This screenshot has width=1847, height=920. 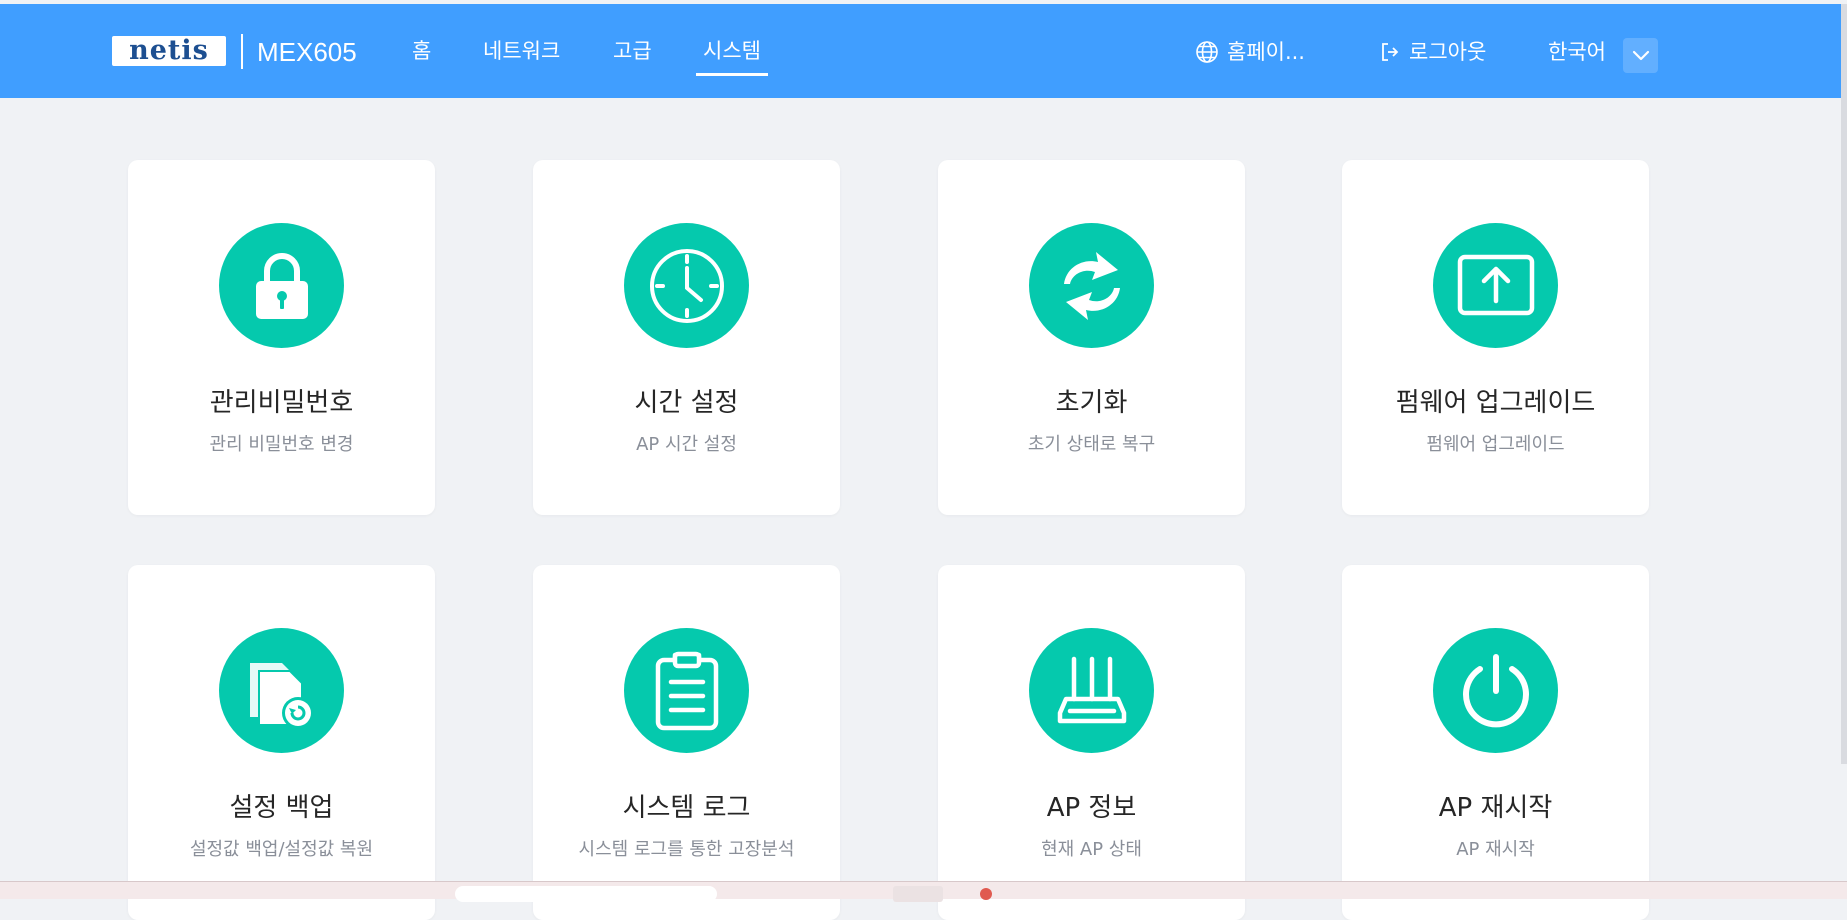 I want to click on chevron-down-icon, so click(x=1640, y=55).